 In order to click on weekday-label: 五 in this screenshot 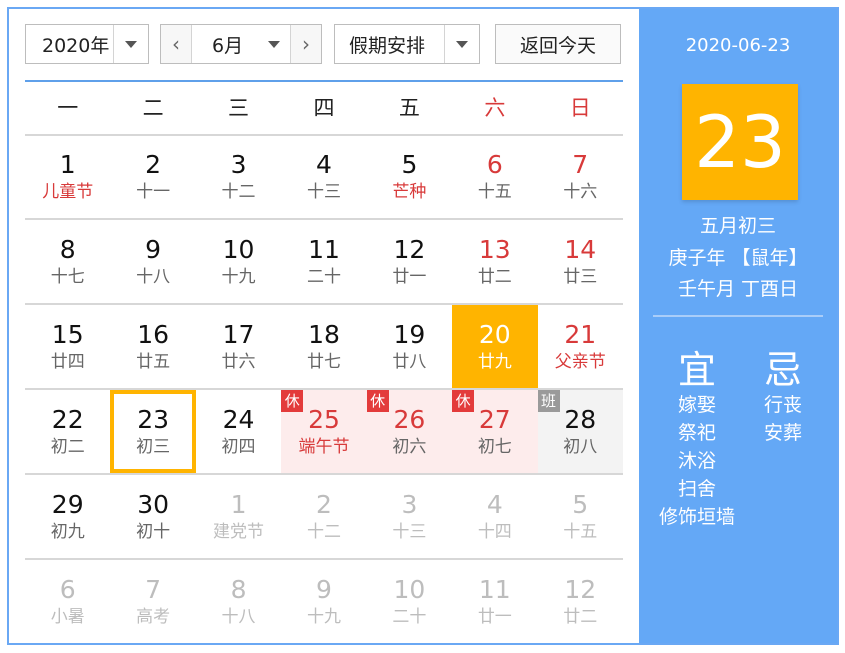, I will do `click(409, 108)`.